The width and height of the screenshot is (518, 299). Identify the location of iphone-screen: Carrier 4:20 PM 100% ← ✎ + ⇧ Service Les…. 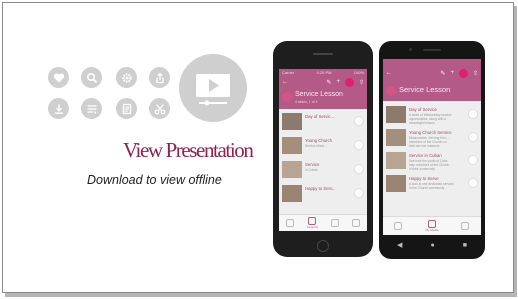
(323, 150).